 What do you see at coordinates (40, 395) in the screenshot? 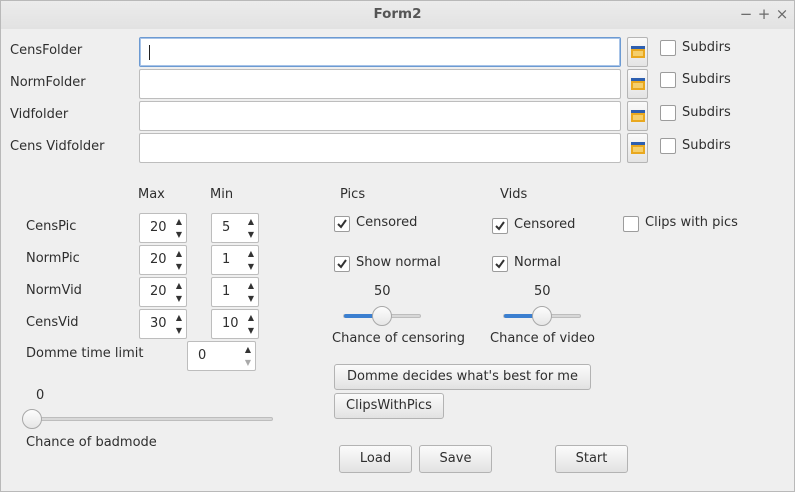
I see `badmode-value-label: 0` at bounding box center [40, 395].